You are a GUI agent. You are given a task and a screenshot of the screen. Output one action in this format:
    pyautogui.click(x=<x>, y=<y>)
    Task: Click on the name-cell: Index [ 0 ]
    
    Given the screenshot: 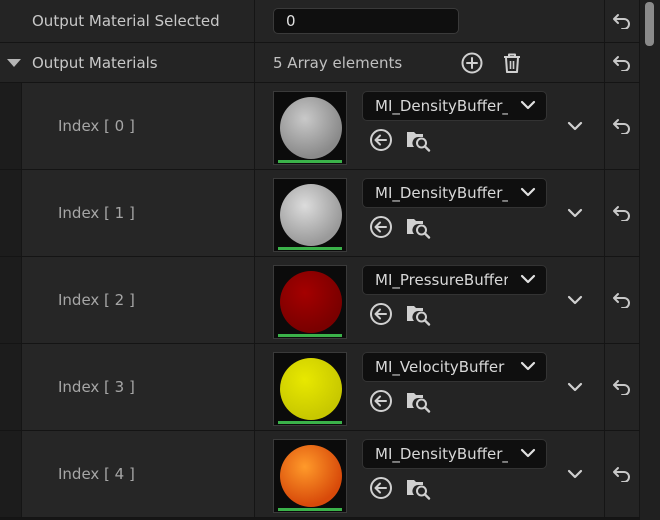 What is the action you would take?
    pyautogui.click(x=138, y=126)
    